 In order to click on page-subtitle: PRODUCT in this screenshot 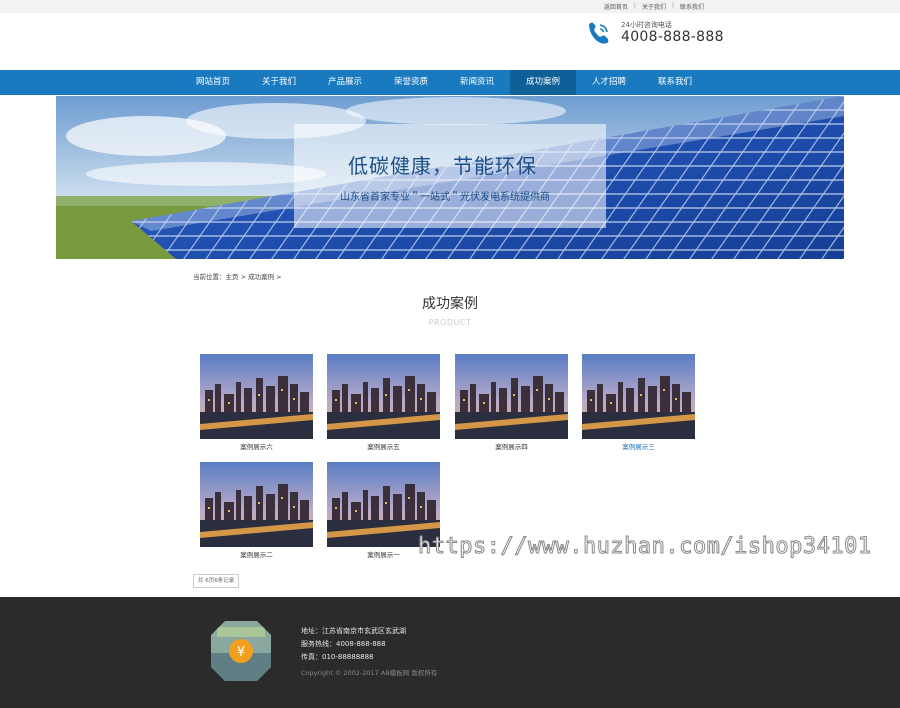, I will do `click(450, 322)`.